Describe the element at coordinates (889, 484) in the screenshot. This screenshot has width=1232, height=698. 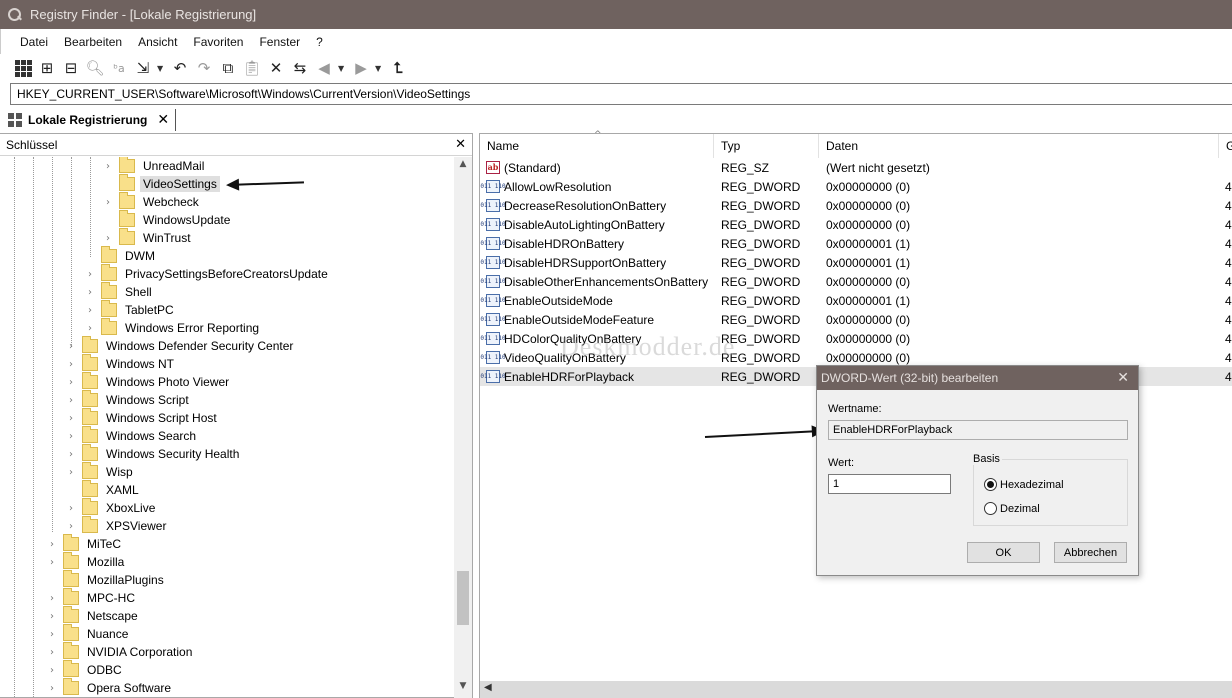
I see `value-data-input: 1` at that location.